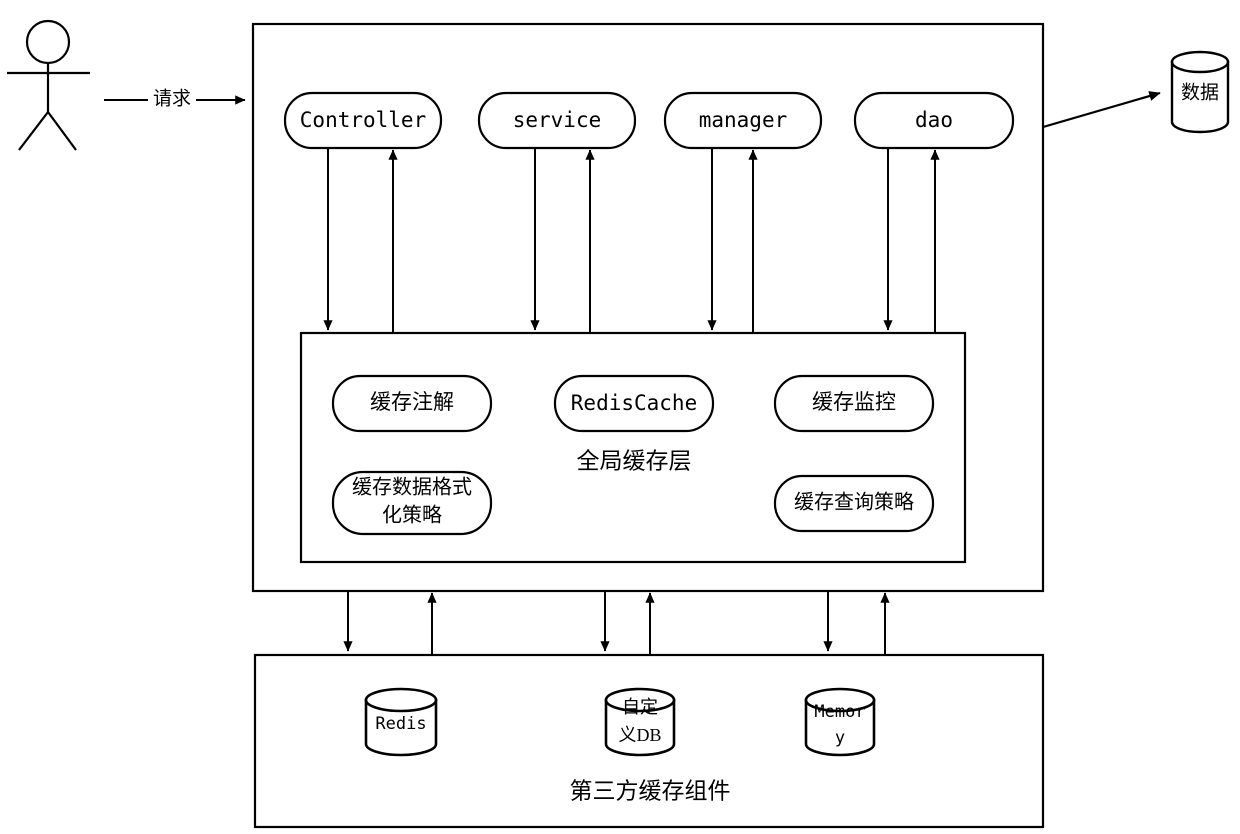  I want to click on external-database-cylinder: 数据, so click(1200, 92).